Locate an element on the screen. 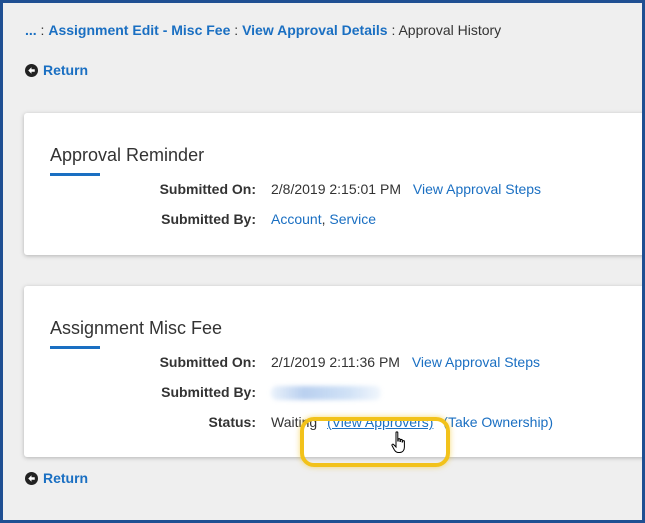 The image size is (645, 523). submitted-on-value: 2/8/2019 2:15:01 PM View Approval Steps is located at coordinates (406, 189).